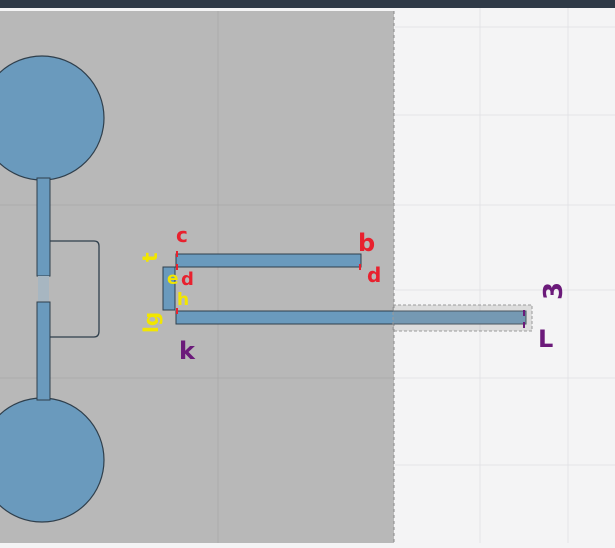 The image size is (615, 548). I want to click on qubit-arm-bottom, so click(43, 351).